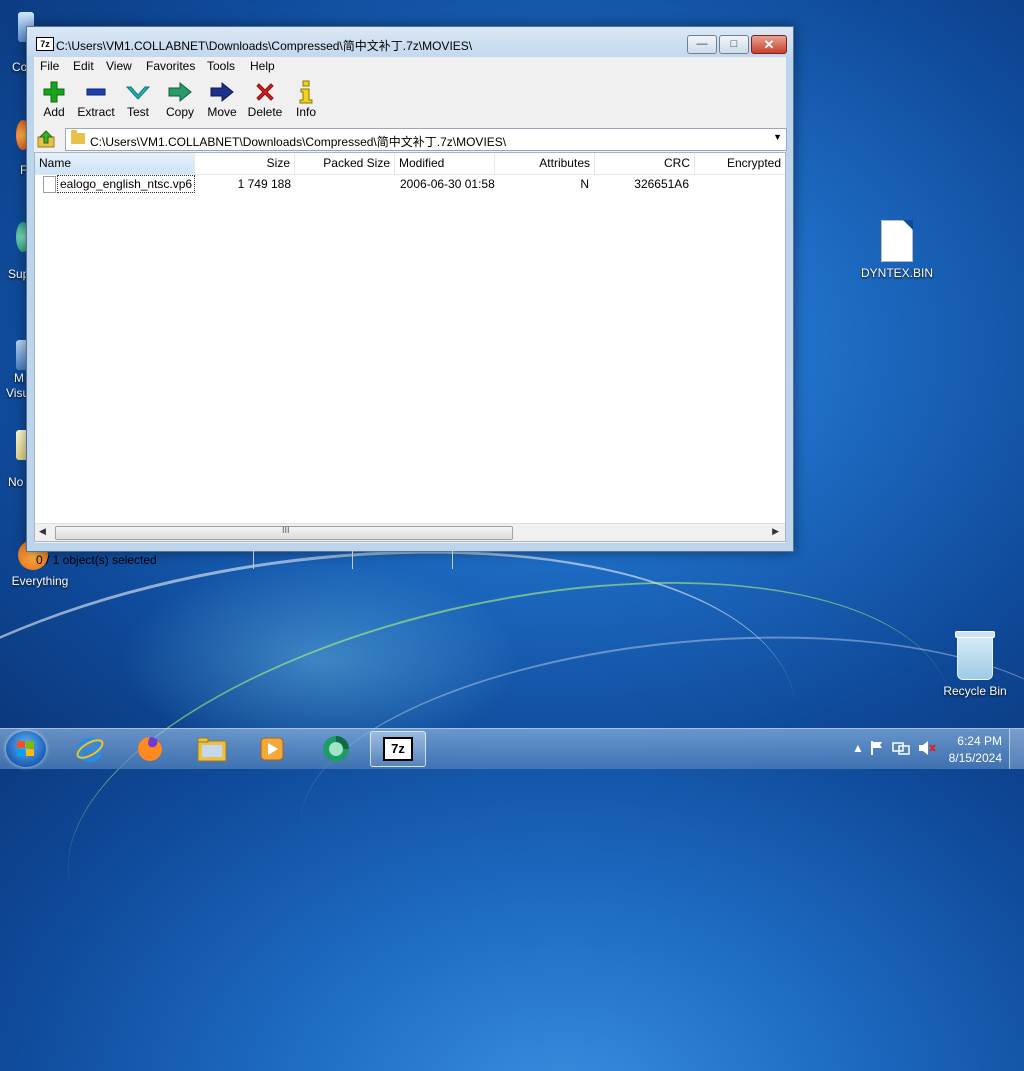 This screenshot has width=1024, height=1071. Describe the element at coordinates (19, 378) in the screenshot. I see `desktop-icon-label: M` at that location.